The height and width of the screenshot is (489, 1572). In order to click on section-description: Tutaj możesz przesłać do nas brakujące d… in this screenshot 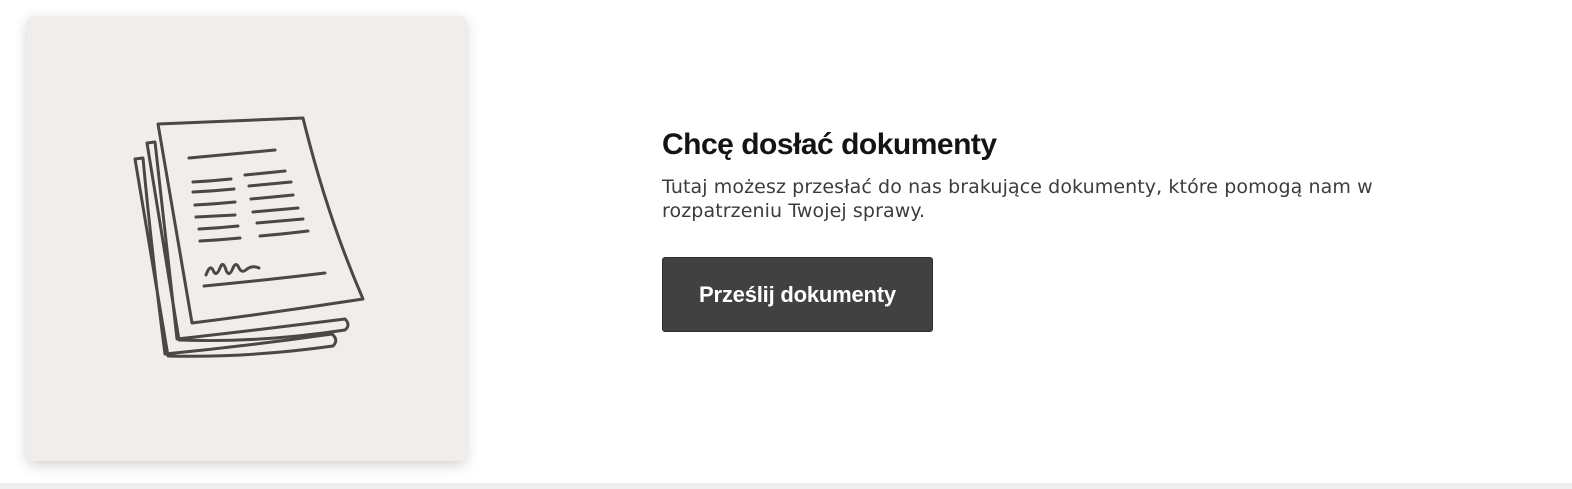, I will do `click(1017, 199)`.